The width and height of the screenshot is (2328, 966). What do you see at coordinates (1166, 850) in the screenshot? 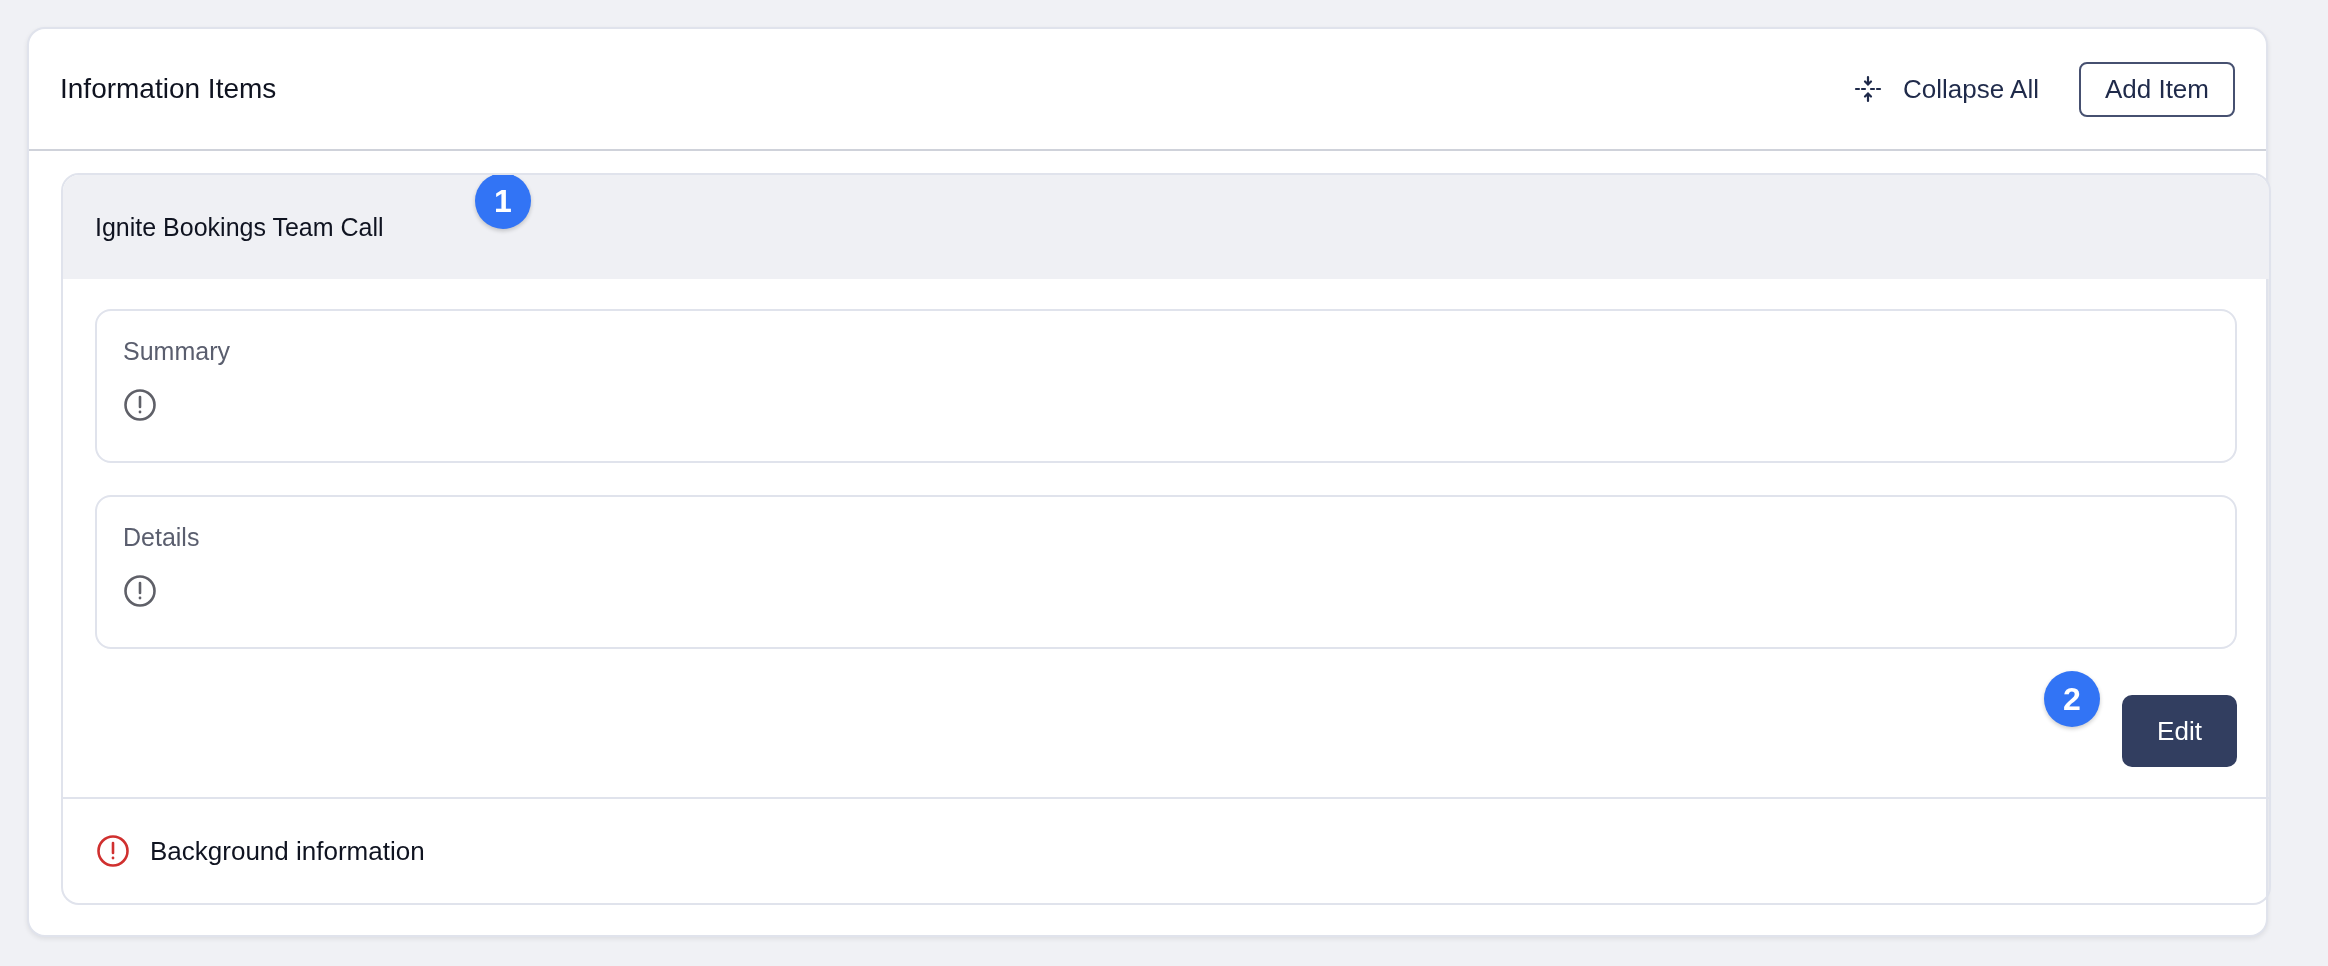
I see `collapsed-item: Background information` at bounding box center [1166, 850].